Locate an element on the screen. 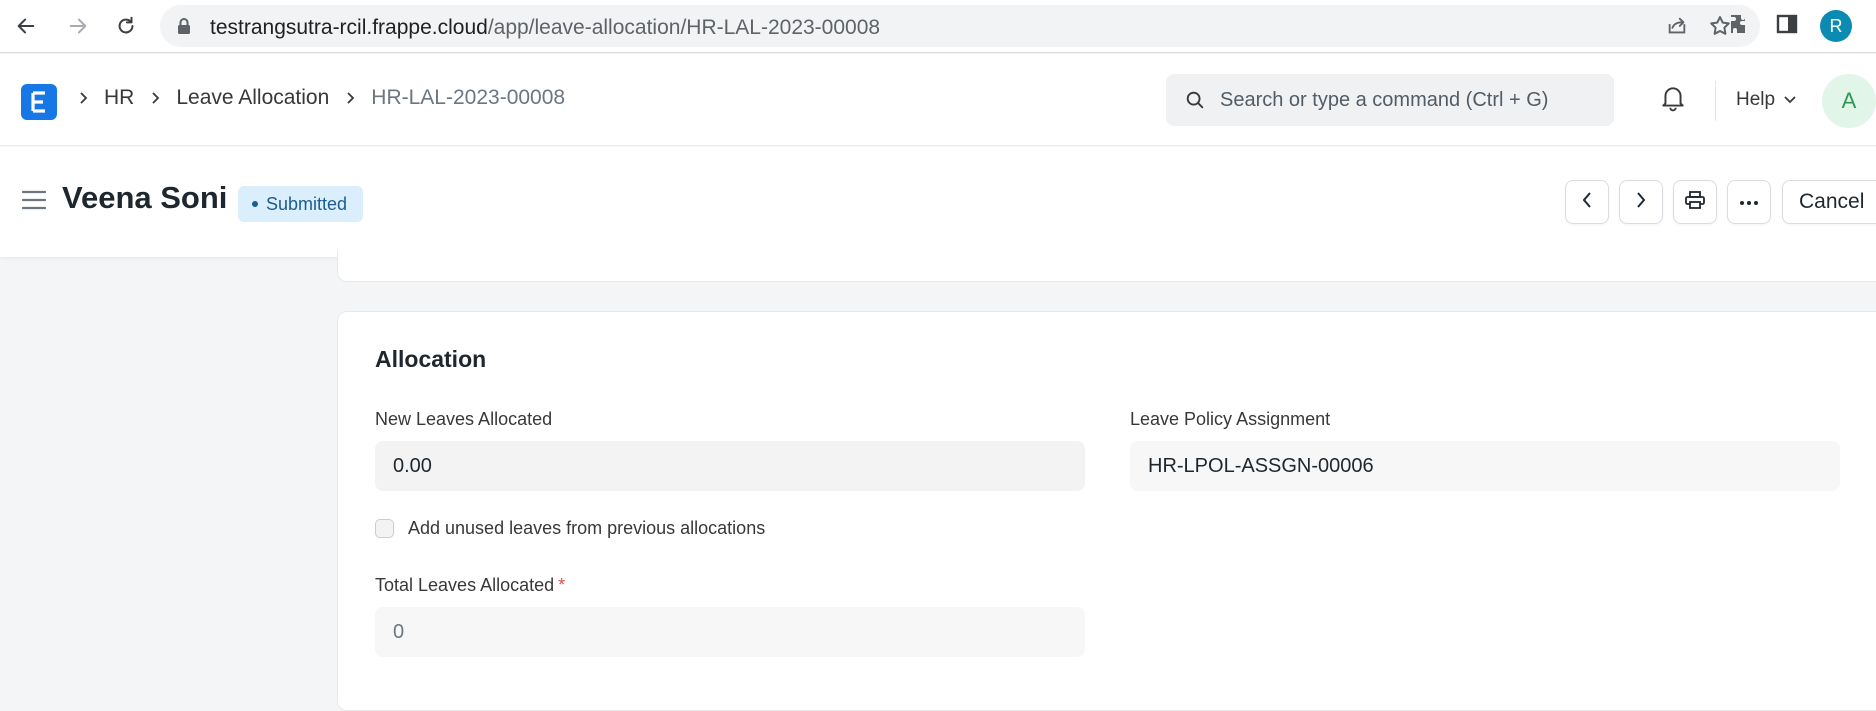 The image size is (1876, 711). chevron-left-icon is located at coordinates (1587, 202).